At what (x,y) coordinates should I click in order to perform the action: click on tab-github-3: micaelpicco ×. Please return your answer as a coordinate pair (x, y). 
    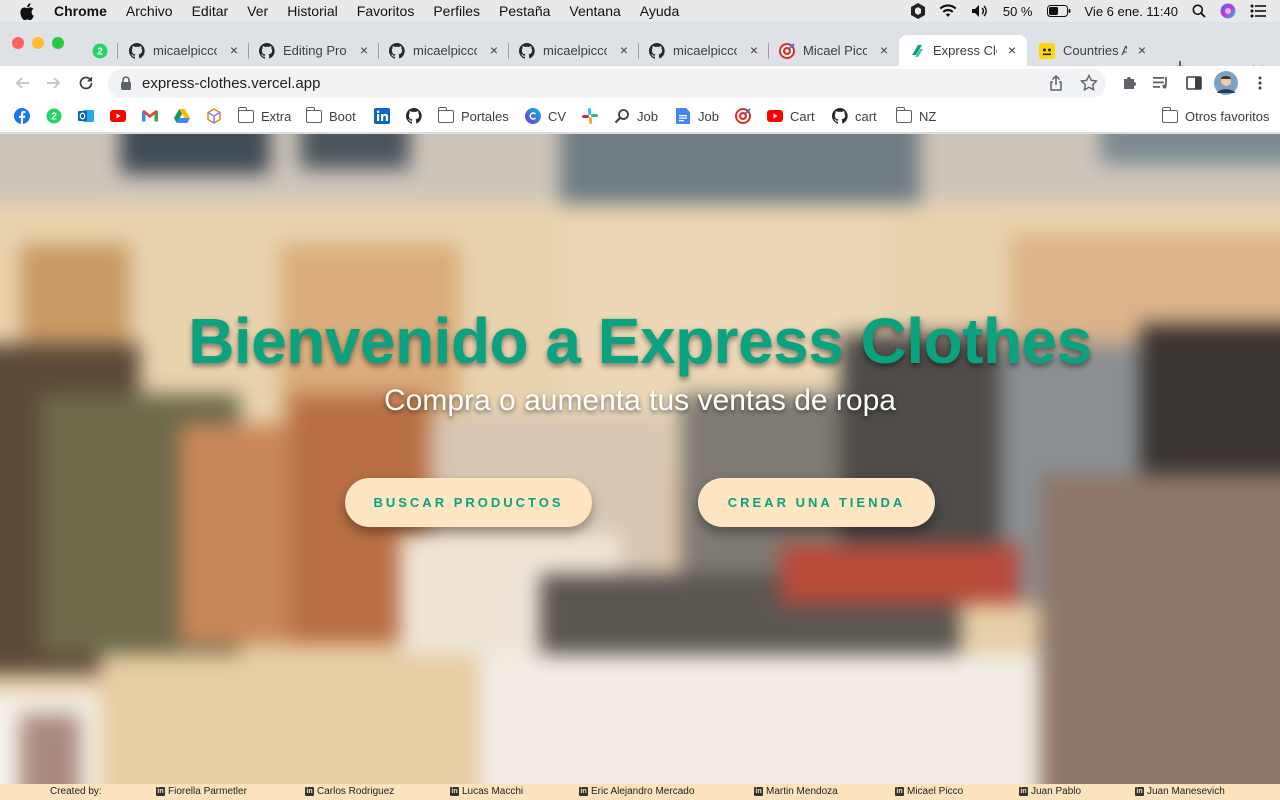
    Looking at the image, I should click on (444, 50).